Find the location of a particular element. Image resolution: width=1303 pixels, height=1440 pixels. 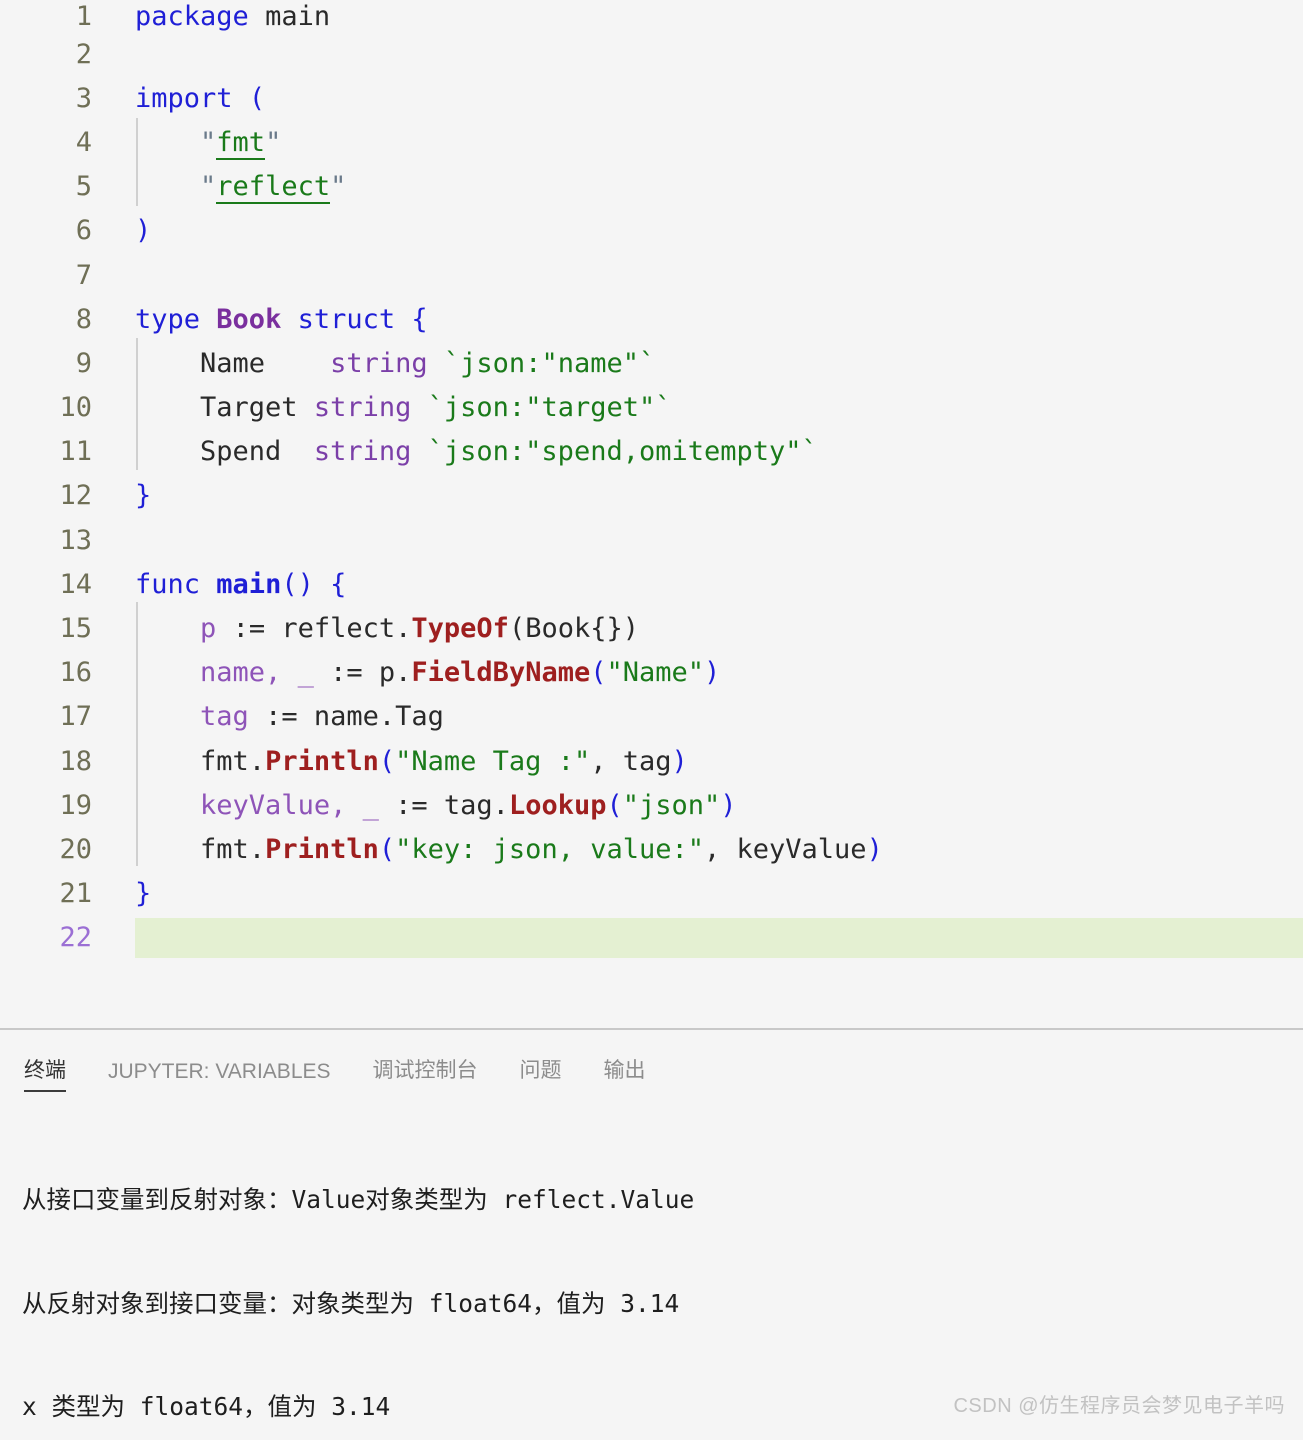

line-number: 21 is located at coordinates (75, 894).